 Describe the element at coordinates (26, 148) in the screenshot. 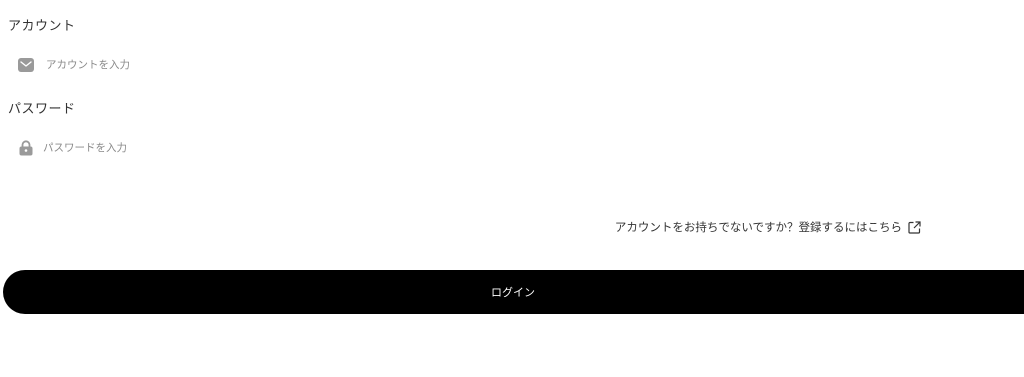

I see `lock-icon` at that location.